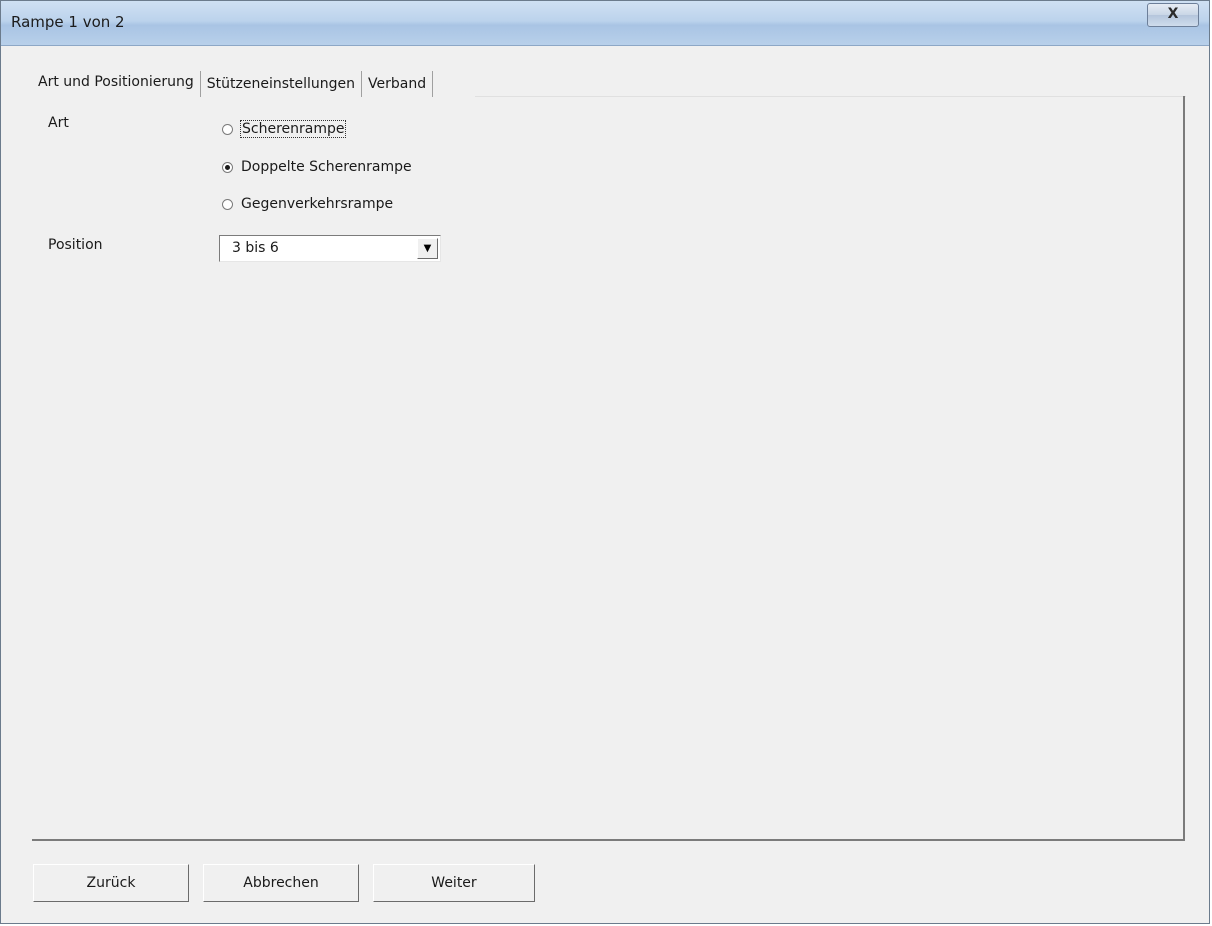  I want to click on radio-gegenverkehrsrampe: Gegenverkehrsrampe, so click(307, 204).